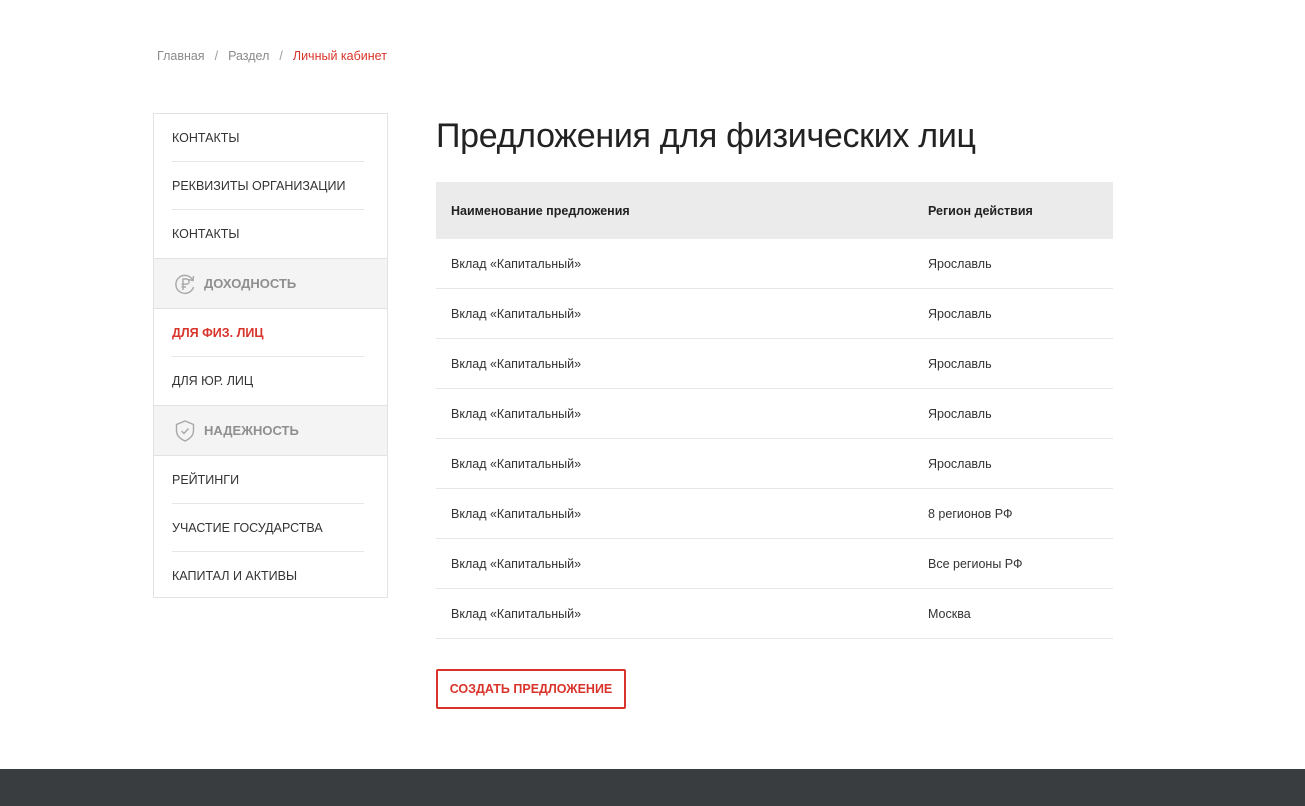 The image size is (1305, 806). Describe the element at coordinates (339, 56) in the screenshot. I see `breadcrumb-current: Личный кабинет` at that location.